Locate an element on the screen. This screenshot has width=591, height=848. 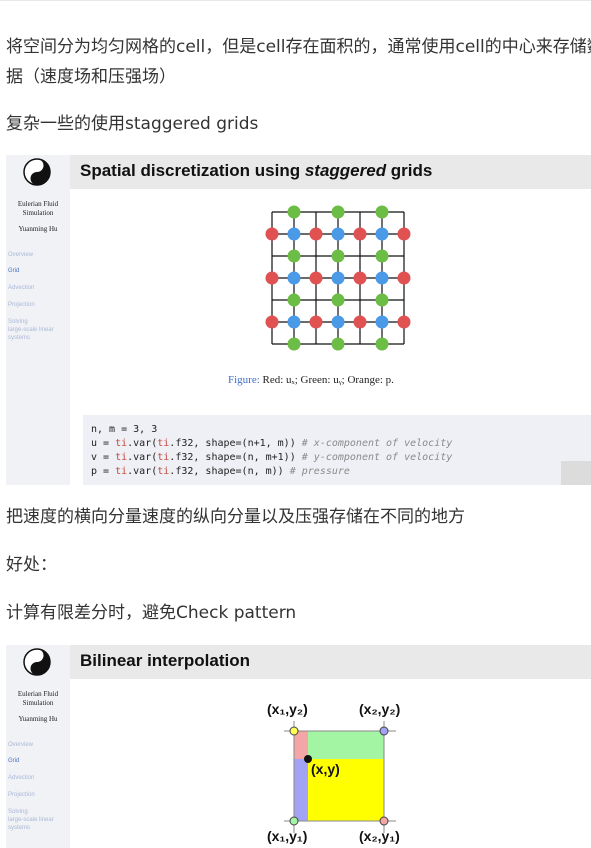
corner-top-right is located at coordinates (384, 731).